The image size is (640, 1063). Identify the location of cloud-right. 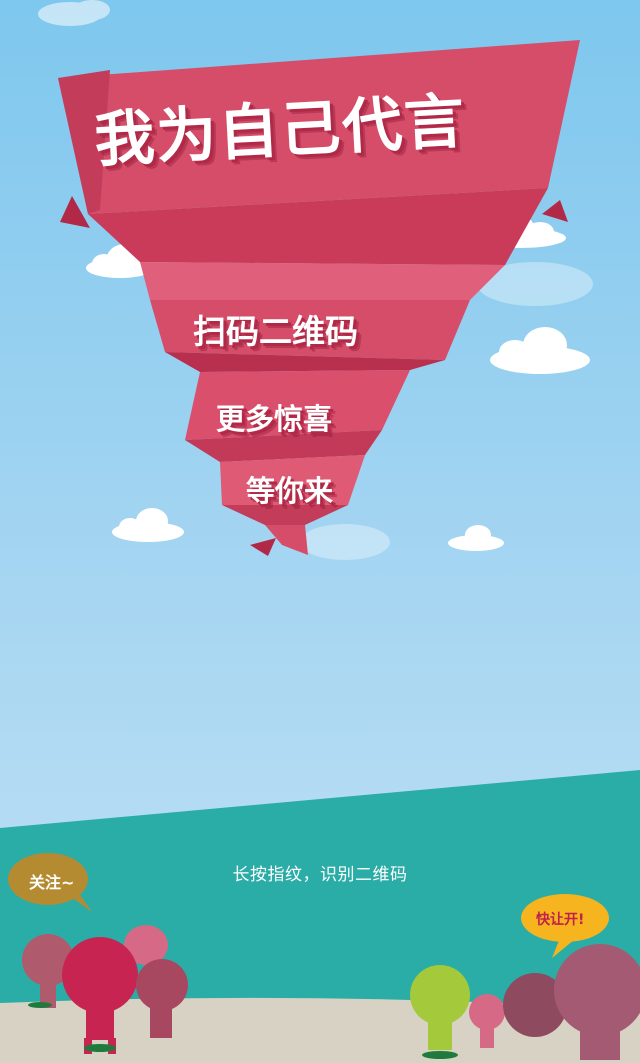
(540, 350).